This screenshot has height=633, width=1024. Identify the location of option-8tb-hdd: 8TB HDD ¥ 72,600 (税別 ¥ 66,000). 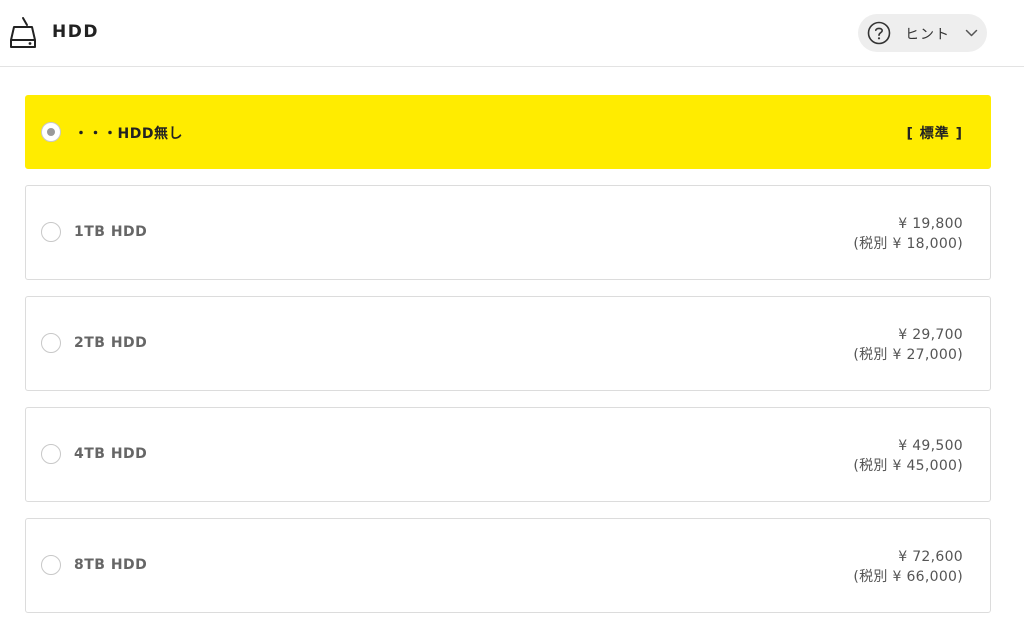
(508, 565).